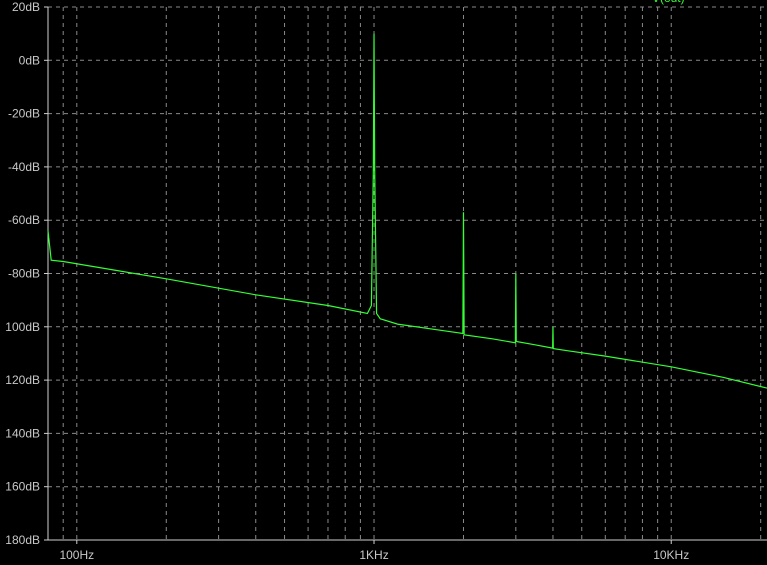 The height and width of the screenshot is (565, 767). Describe the element at coordinates (22, 540) in the screenshot. I see `y-tick-label: 180dB` at that location.